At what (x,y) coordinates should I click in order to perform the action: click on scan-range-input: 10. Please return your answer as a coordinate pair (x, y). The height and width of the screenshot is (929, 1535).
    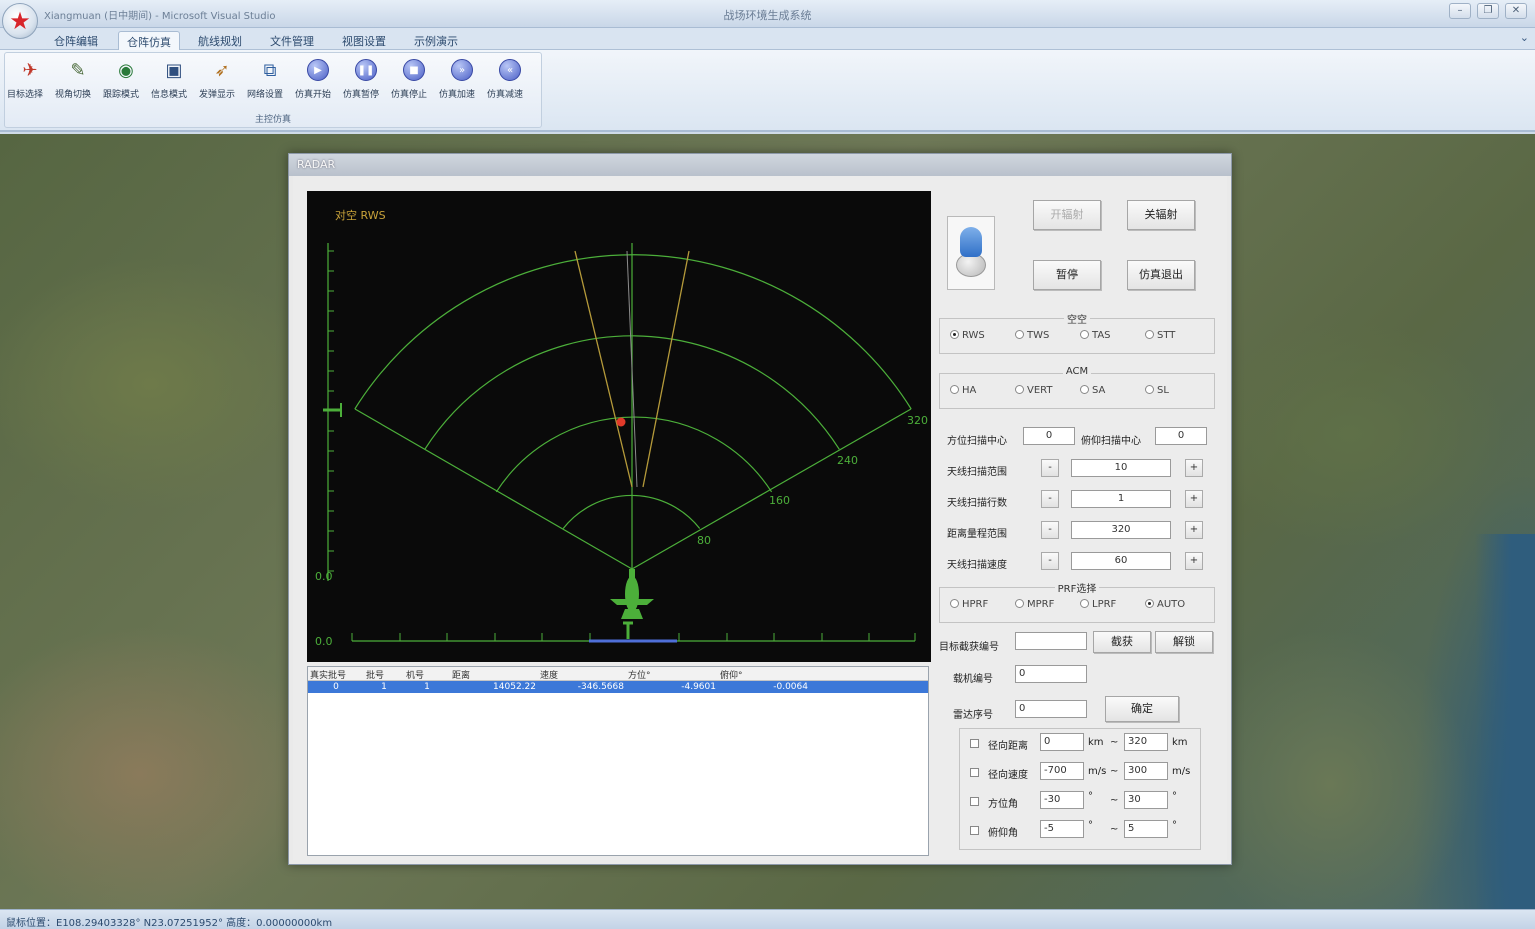
    Looking at the image, I should click on (1121, 468).